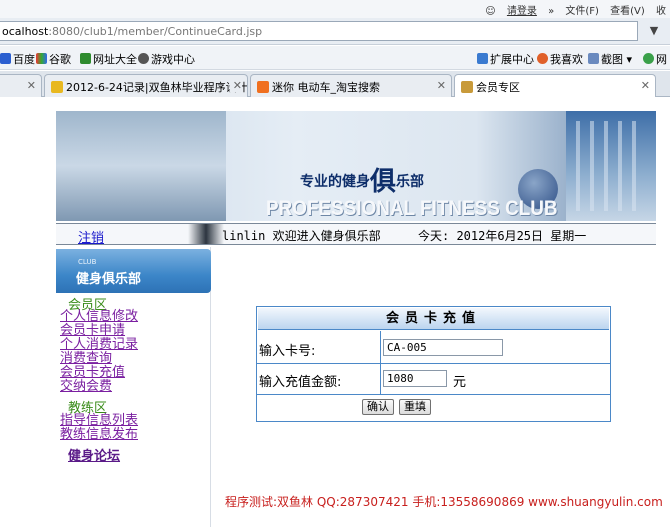  What do you see at coordinates (551, 11) in the screenshot?
I see `more-icon: »` at bounding box center [551, 11].